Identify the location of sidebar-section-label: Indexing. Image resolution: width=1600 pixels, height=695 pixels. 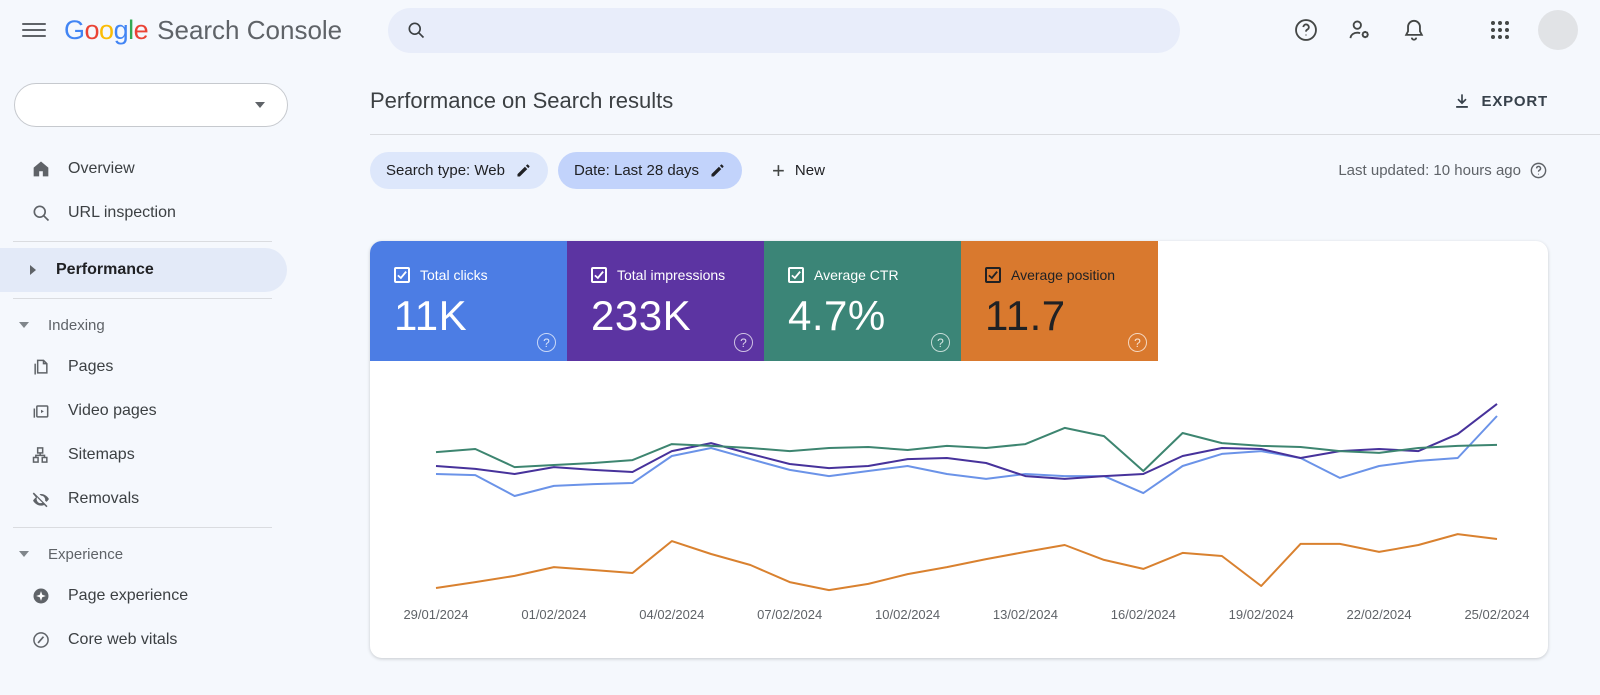
(76, 325).